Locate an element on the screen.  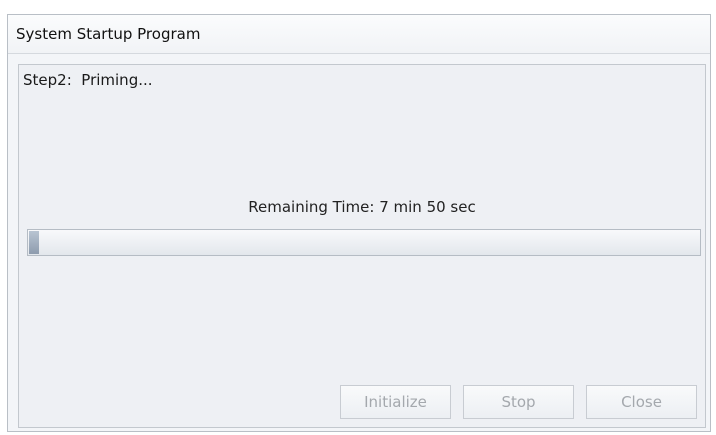
progress-bar-fill is located at coordinates (34, 242).